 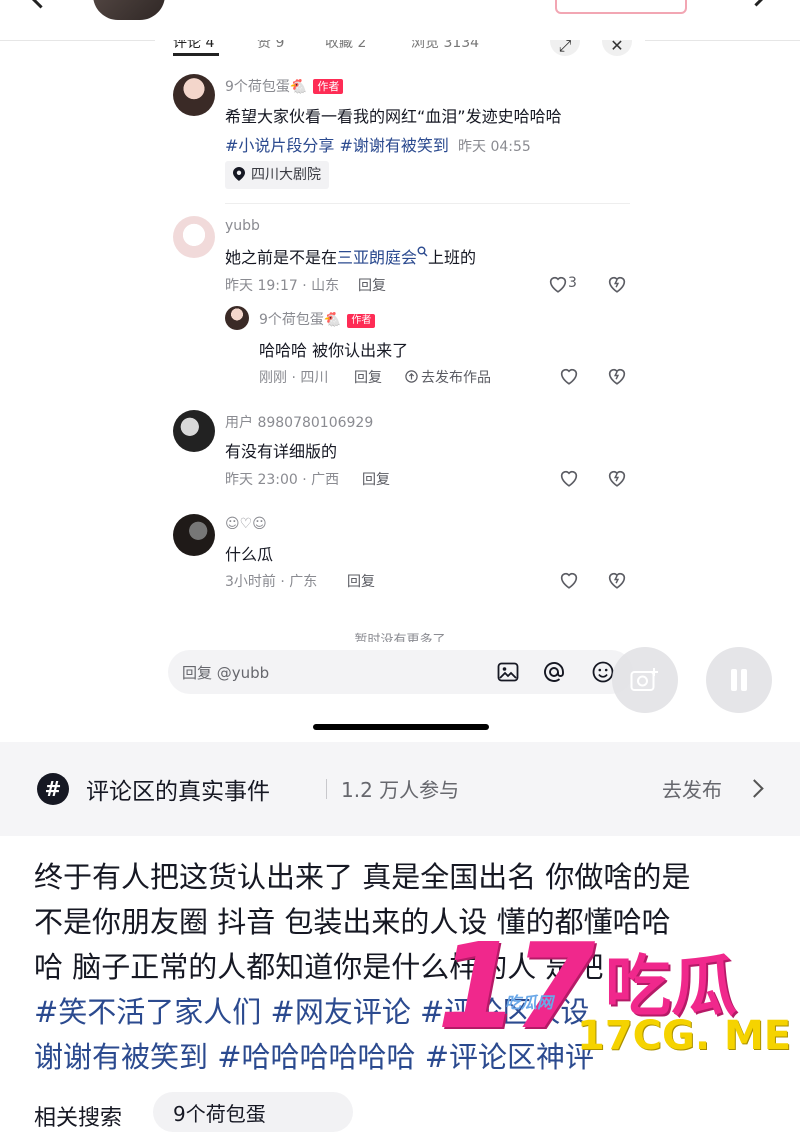 I want to click on comment-text: 有没有详细版的, so click(x=281, y=451).